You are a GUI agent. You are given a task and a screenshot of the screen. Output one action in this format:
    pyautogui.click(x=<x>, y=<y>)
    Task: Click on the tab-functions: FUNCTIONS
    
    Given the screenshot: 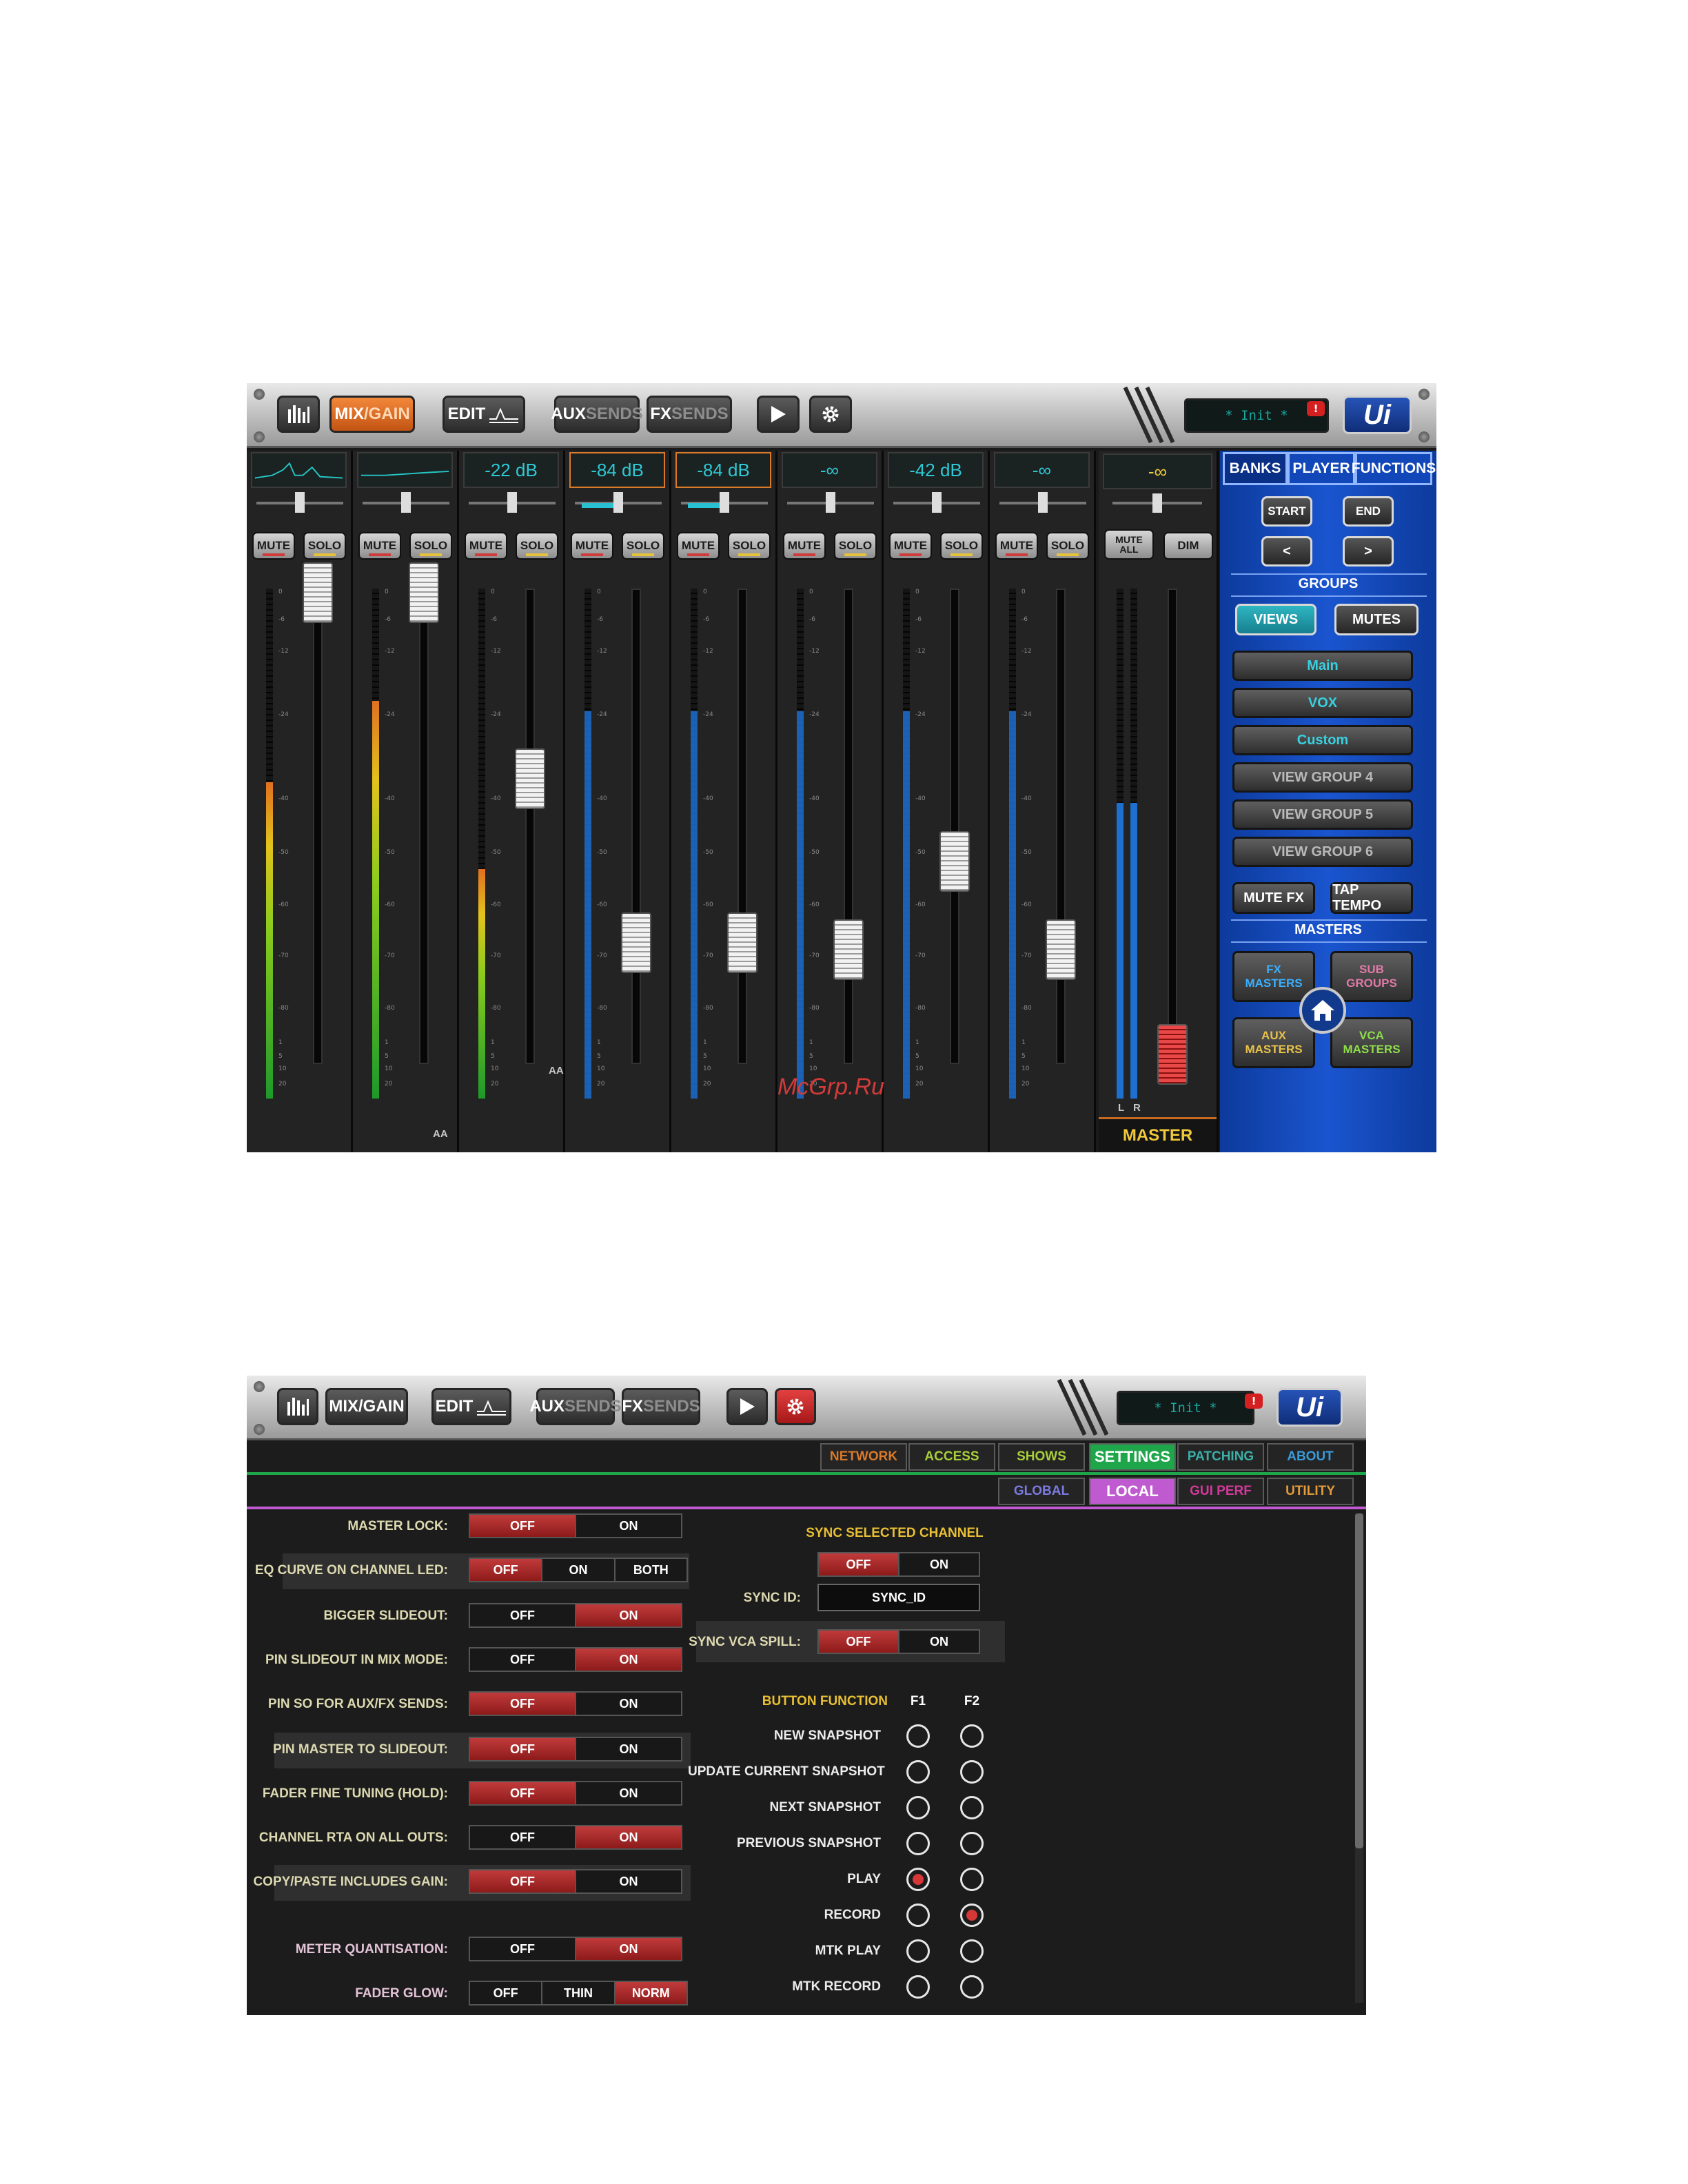 What is the action you would take?
    pyautogui.click(x=1394, y=468)
    